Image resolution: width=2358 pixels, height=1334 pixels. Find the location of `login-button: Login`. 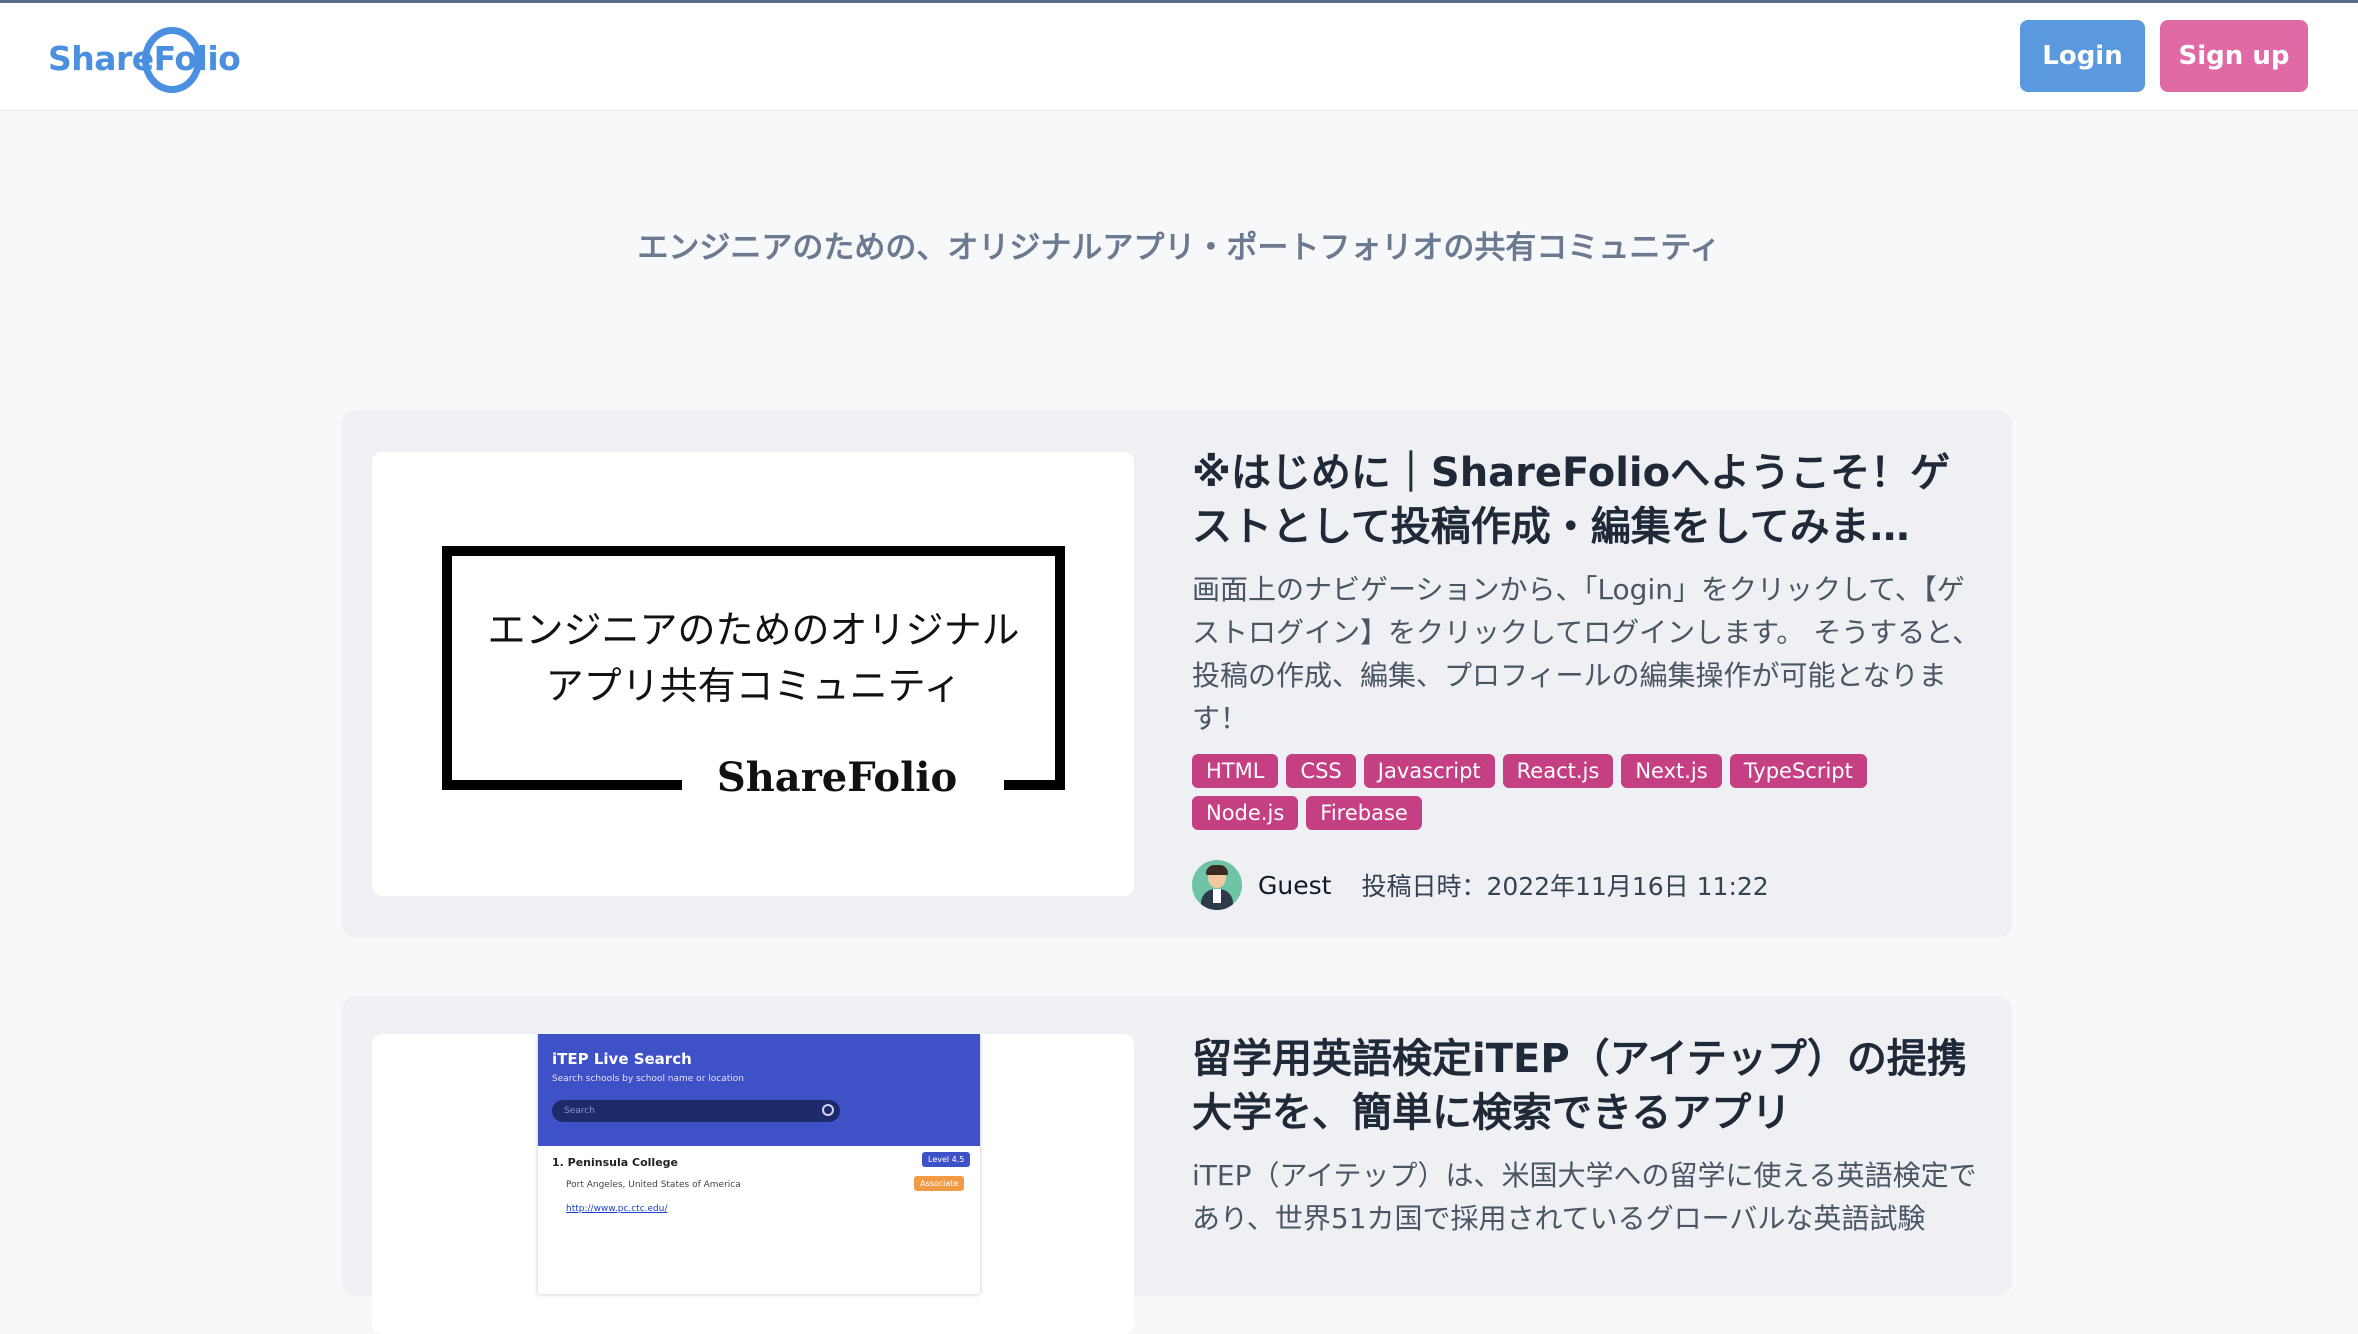

login-button: Login is located at coordinates (2082, 56).